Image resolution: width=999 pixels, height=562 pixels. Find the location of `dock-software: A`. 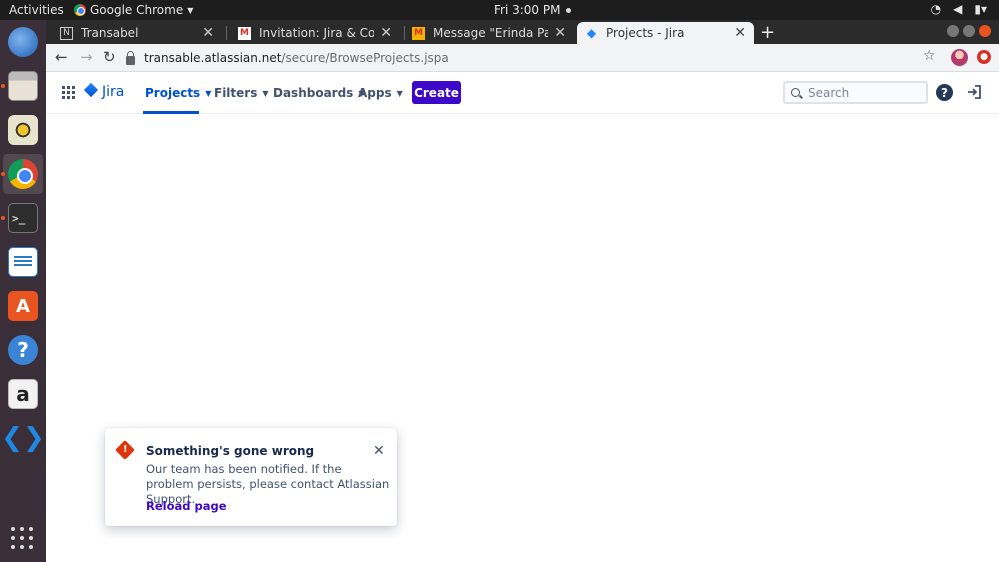

dock-software: A is located at coordinates (23, 306).